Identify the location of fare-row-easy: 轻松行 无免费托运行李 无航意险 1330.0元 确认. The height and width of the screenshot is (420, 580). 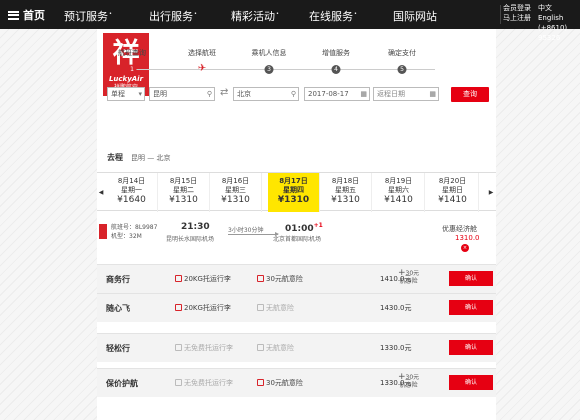
(296, 347).